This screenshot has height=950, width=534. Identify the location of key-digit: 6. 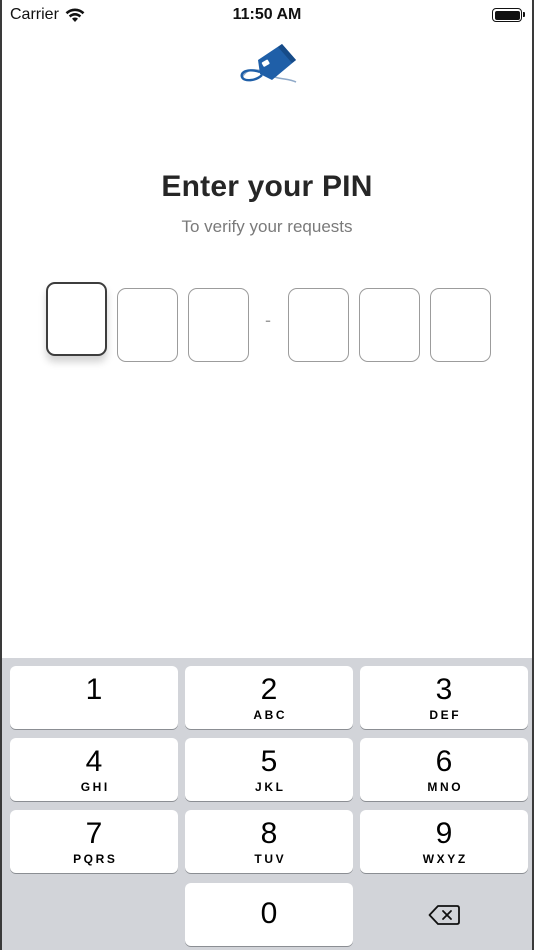
(444, 761).